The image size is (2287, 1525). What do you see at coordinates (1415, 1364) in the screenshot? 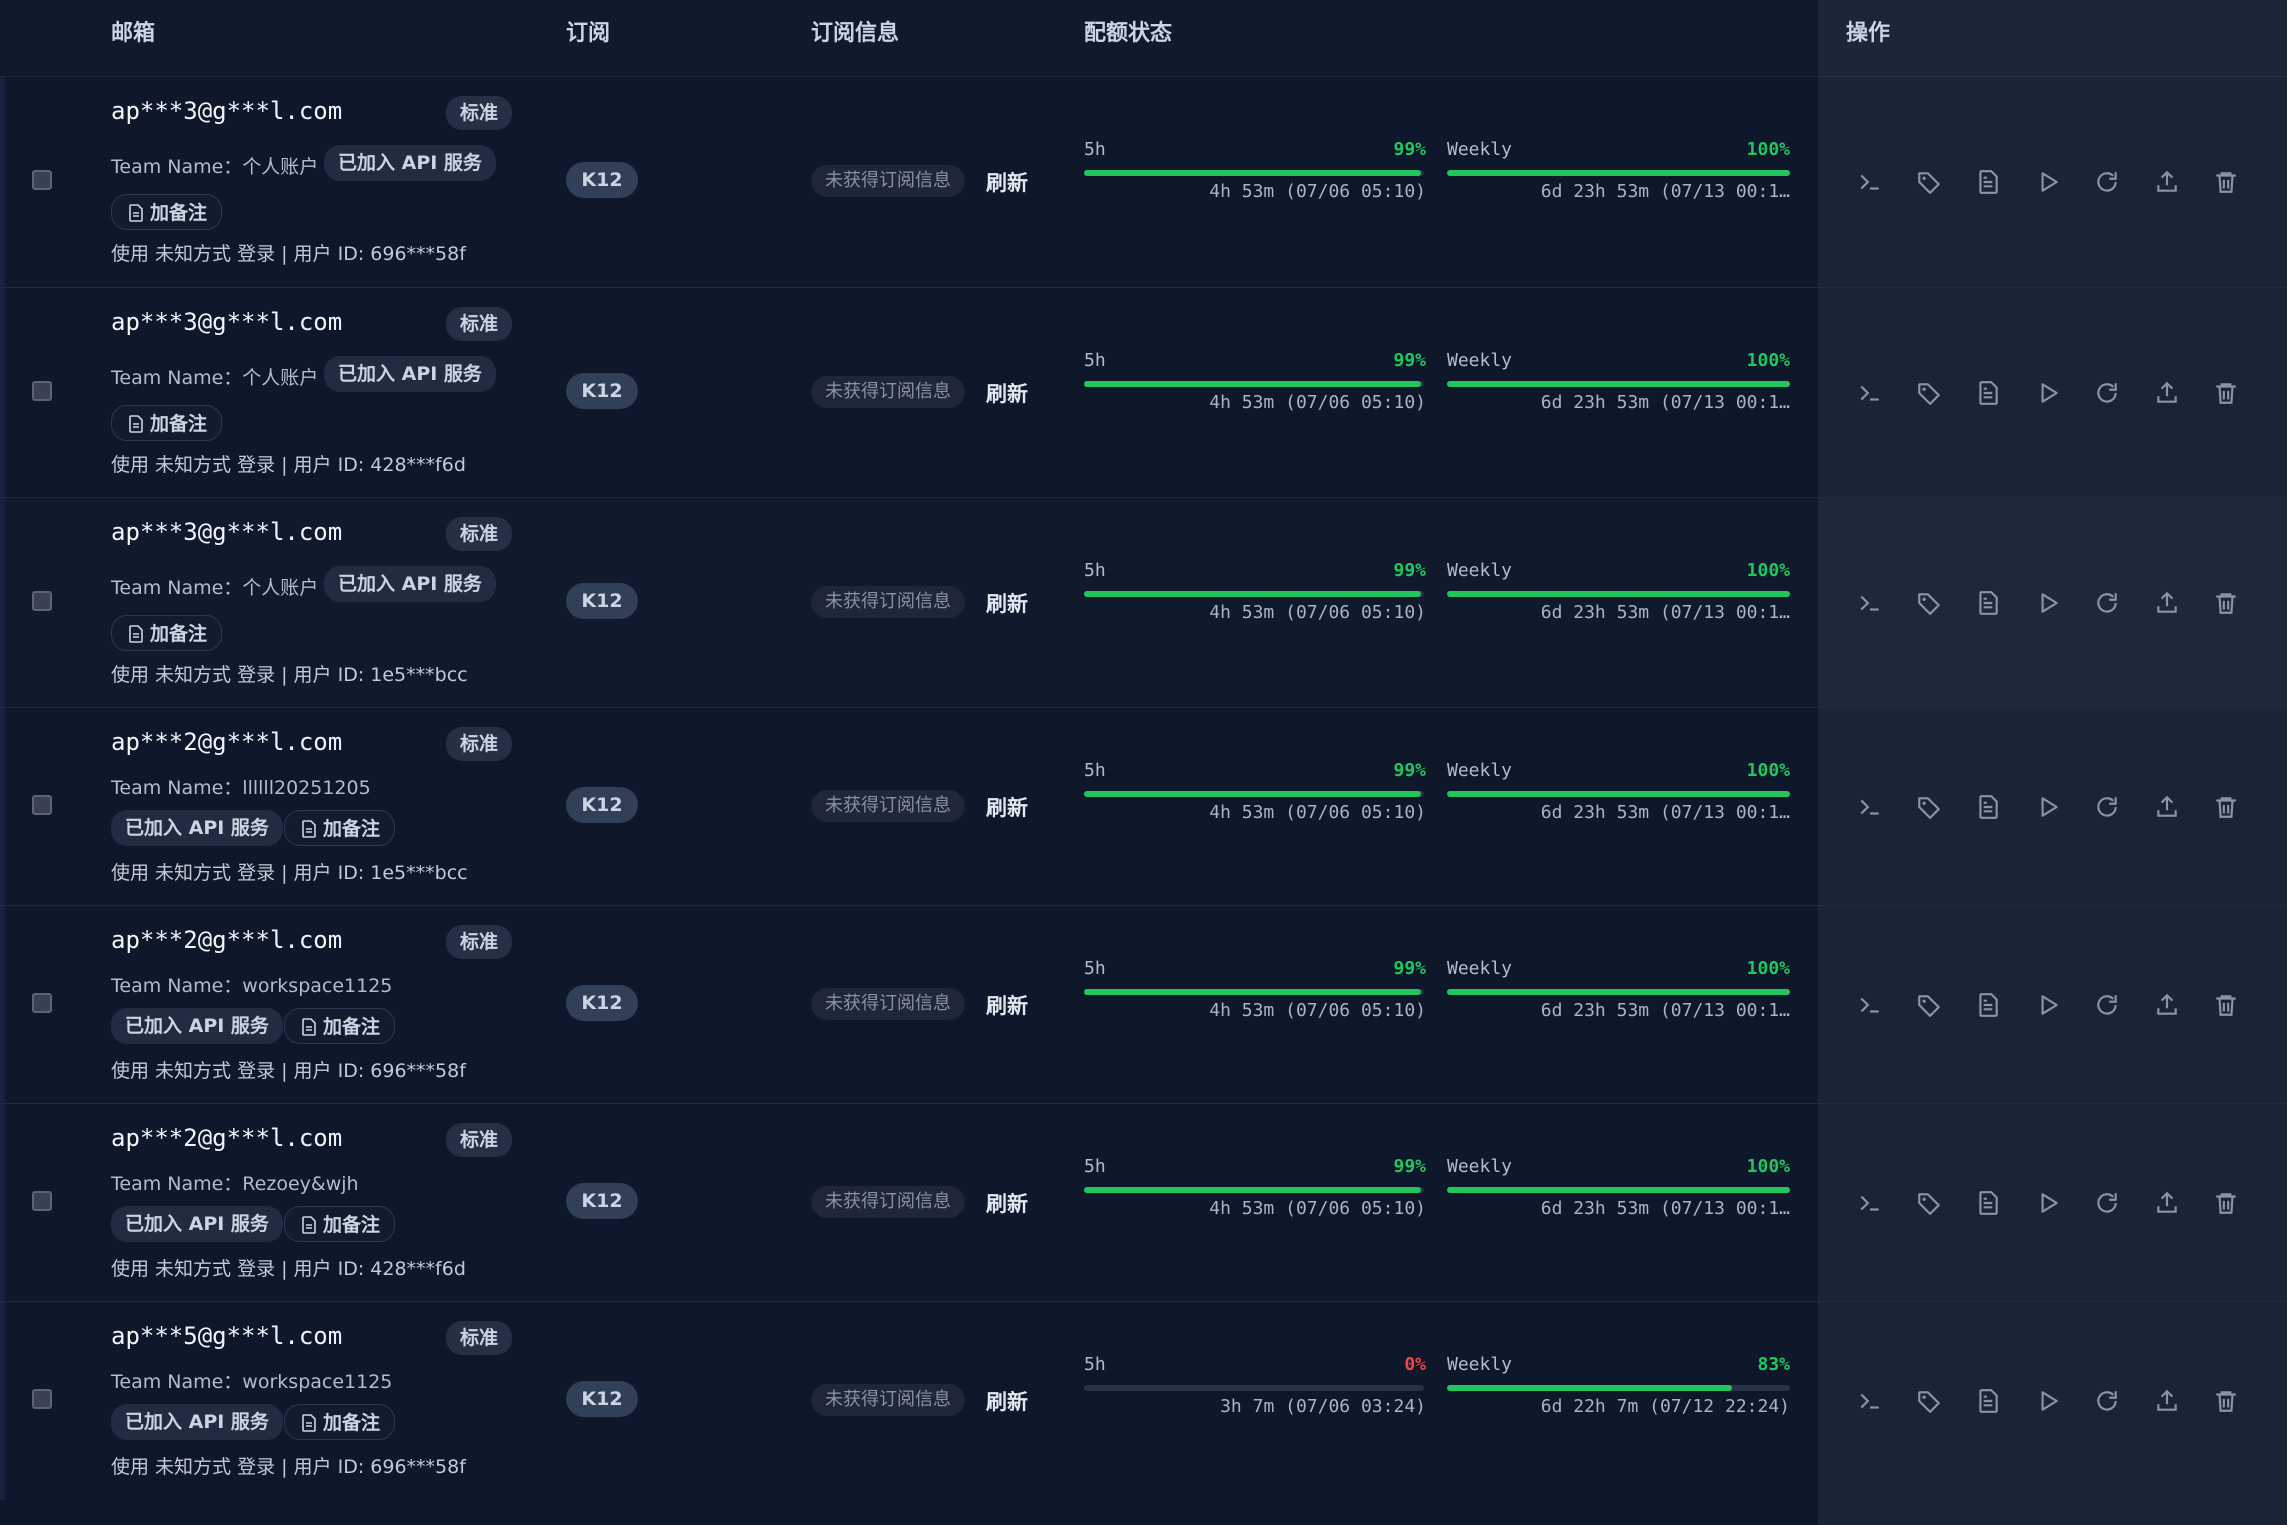
I see `quota-5h-percent: 0%` at bounding box center [1415, 1364].